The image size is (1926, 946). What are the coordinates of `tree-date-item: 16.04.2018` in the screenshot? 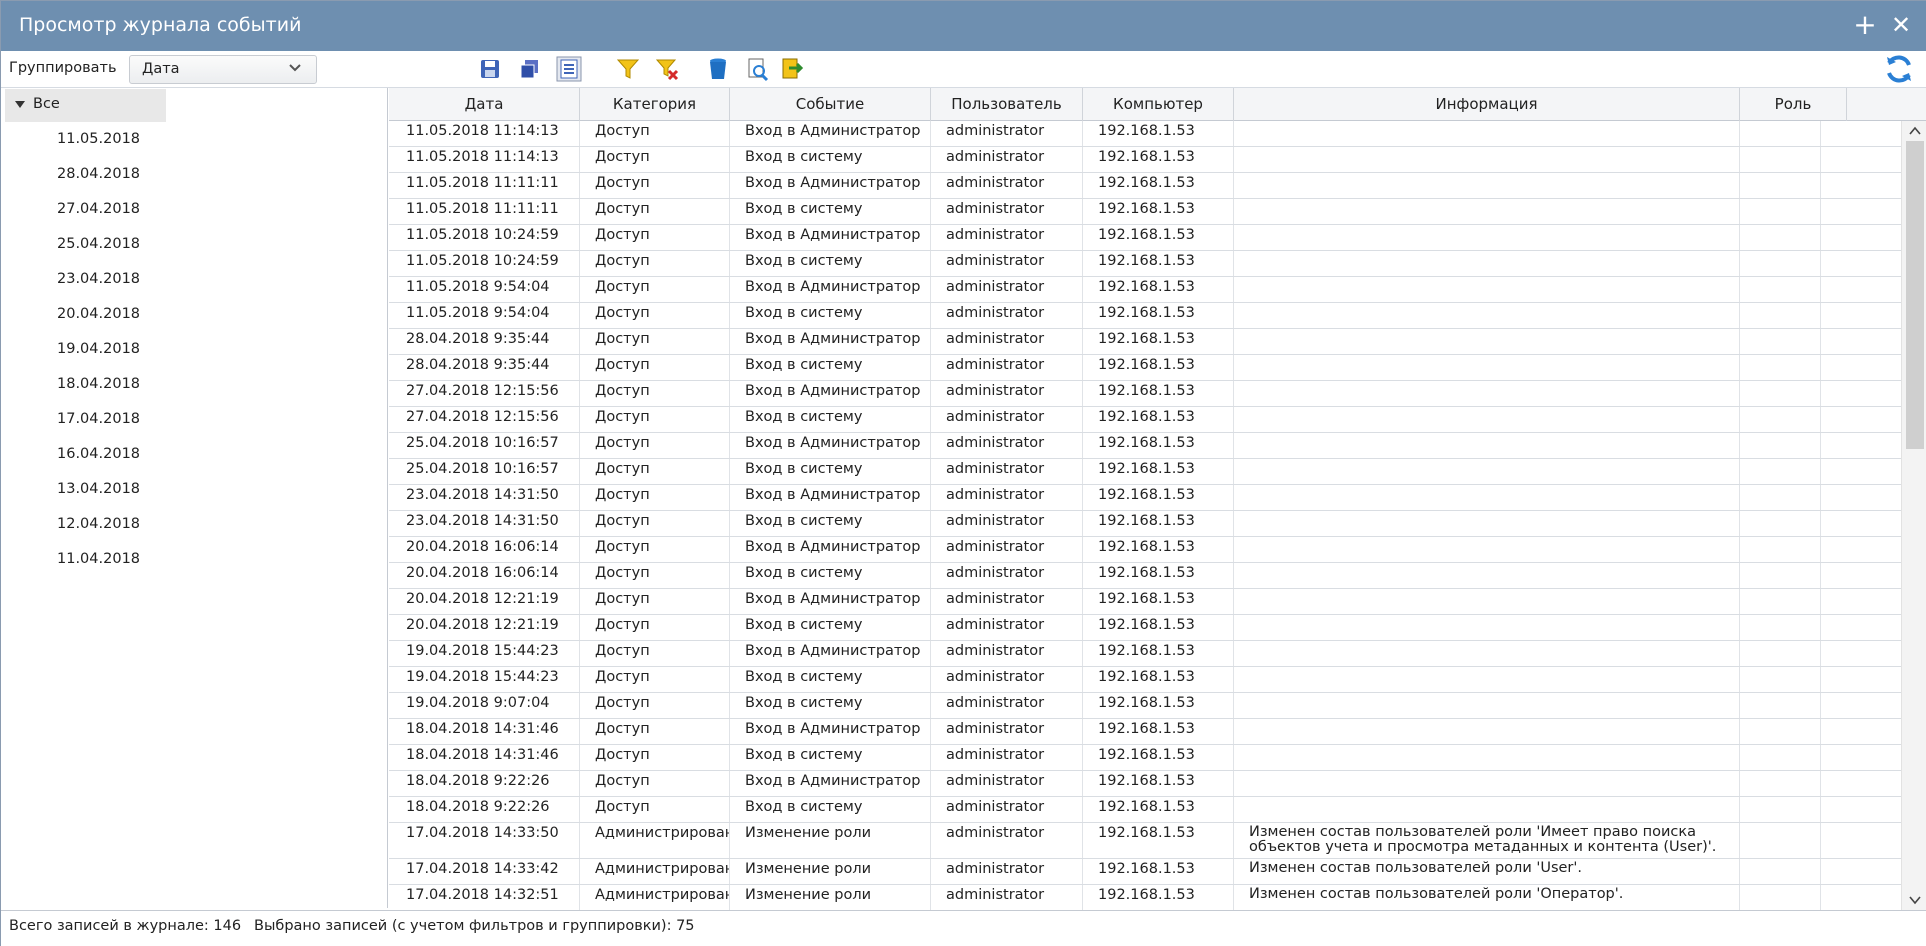 It's located at (98, 454).